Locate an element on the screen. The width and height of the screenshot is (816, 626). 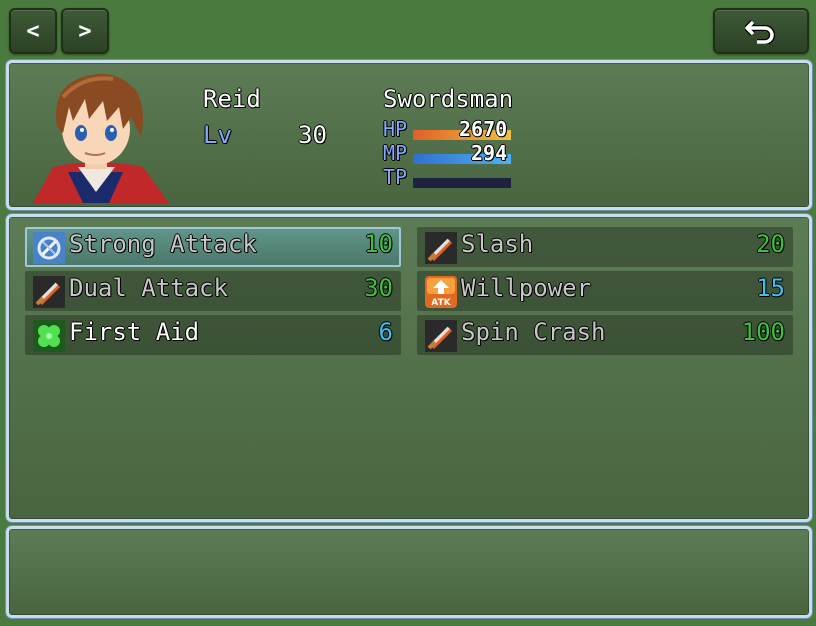
skill-name: Slash is located at coordinates (497, 244).